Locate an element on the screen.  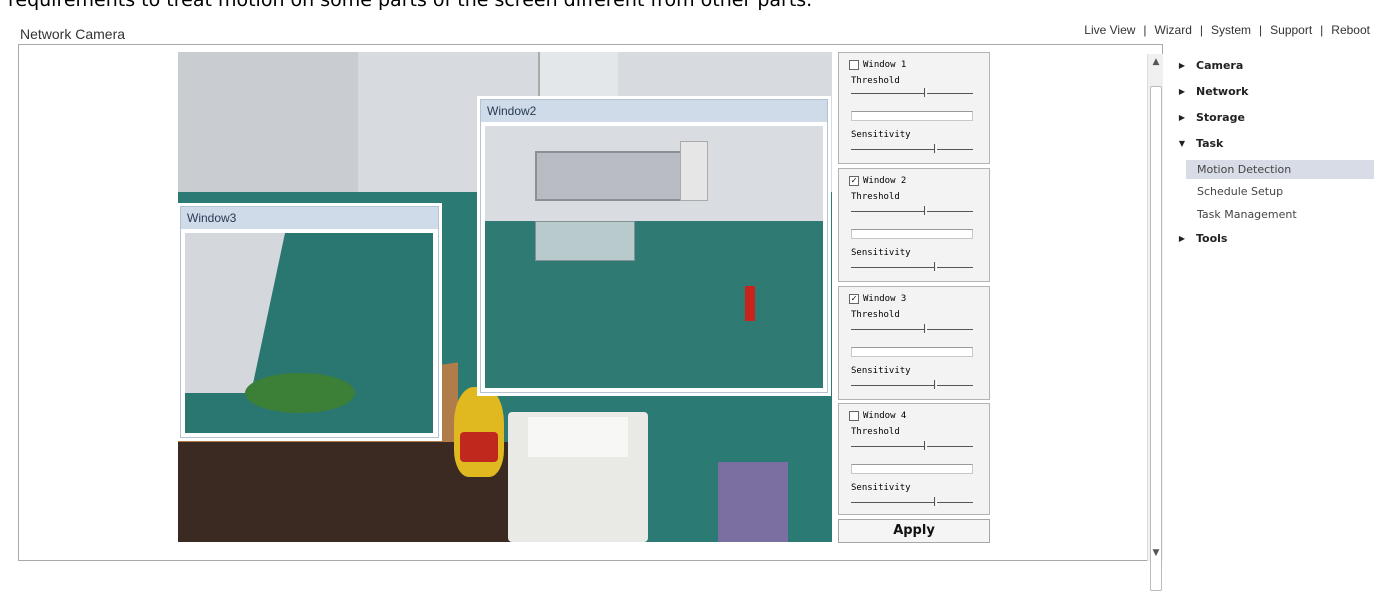
menu-item-label: Task is located at coordinates (1210, 143).